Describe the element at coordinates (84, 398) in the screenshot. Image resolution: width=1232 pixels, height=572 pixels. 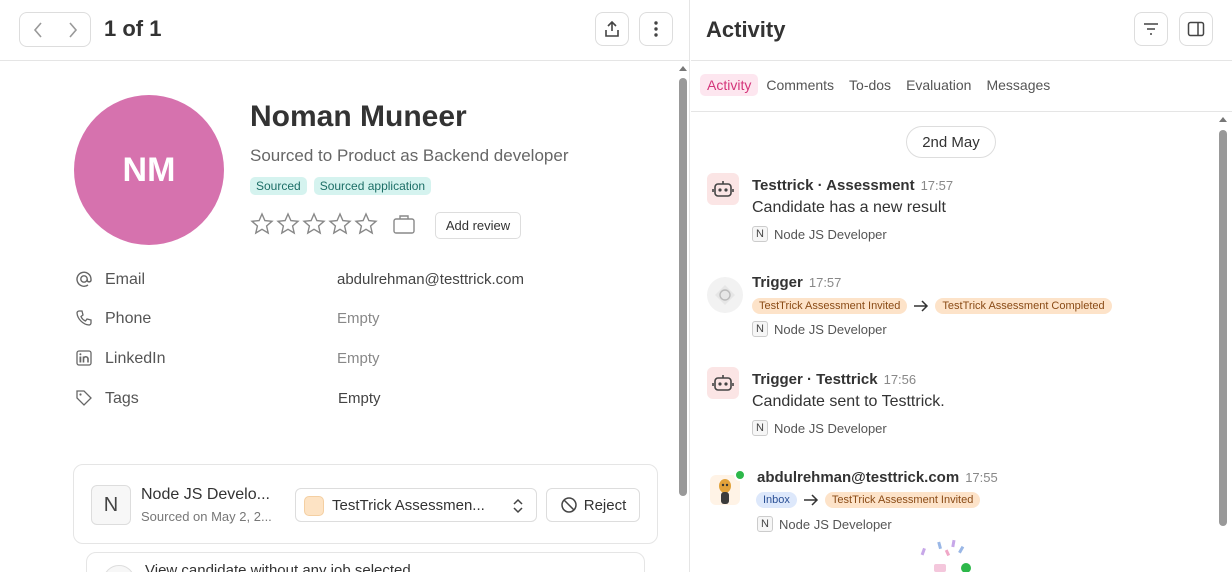
I see `tag-icon` at that location.